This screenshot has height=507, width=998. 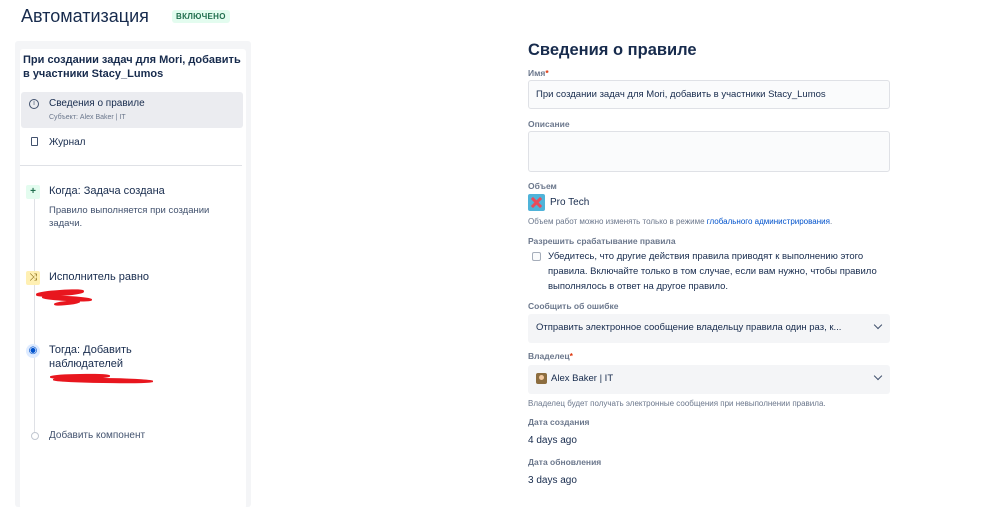 What do you see at coordinates (132, 145) in the screenshot?
I see `sidebar-item-journal: Журнал` at bounding box center [132, 145].